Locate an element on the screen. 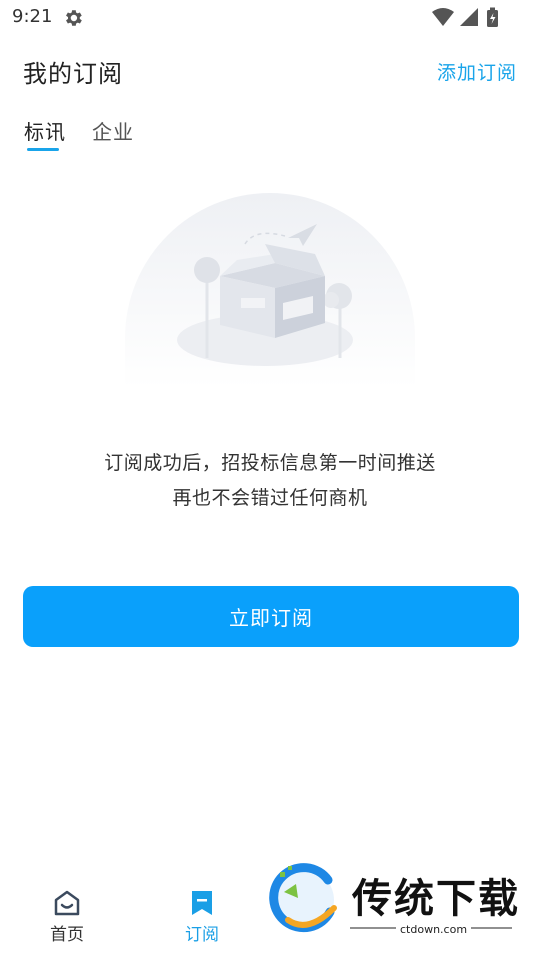 This screenshot has height=960, width=540. nav-item-subscribe: 订阅 is located at coordinates (202, 916).